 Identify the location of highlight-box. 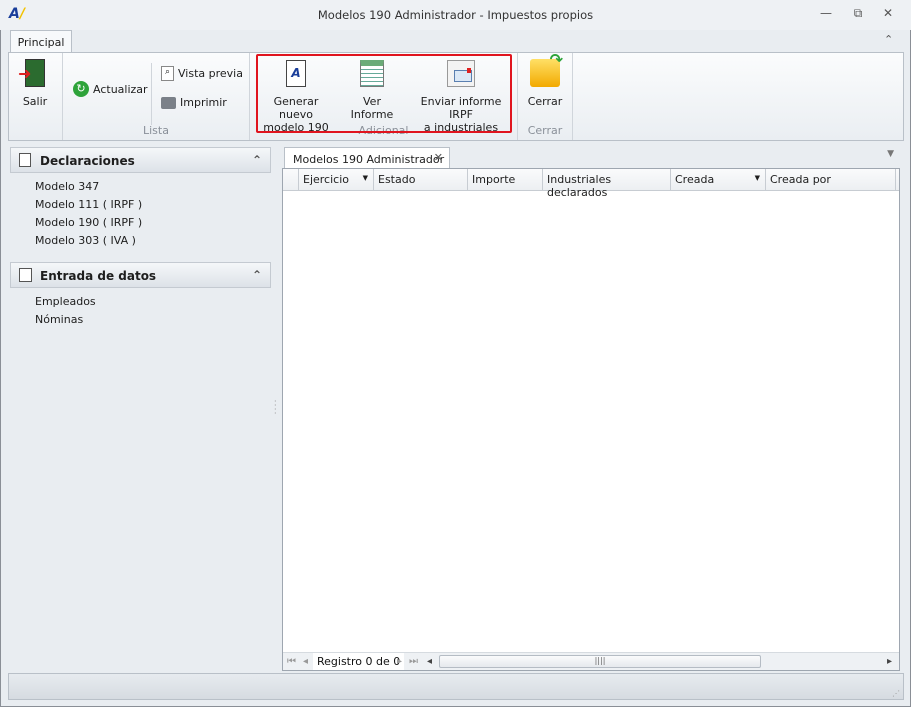
(384, 93).